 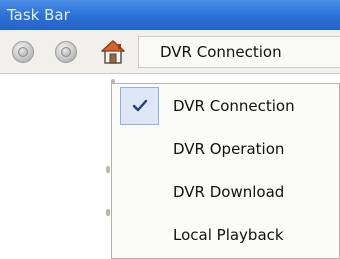 I want to click on menu-item-label: Local Playback, so click(x=228, y=235).